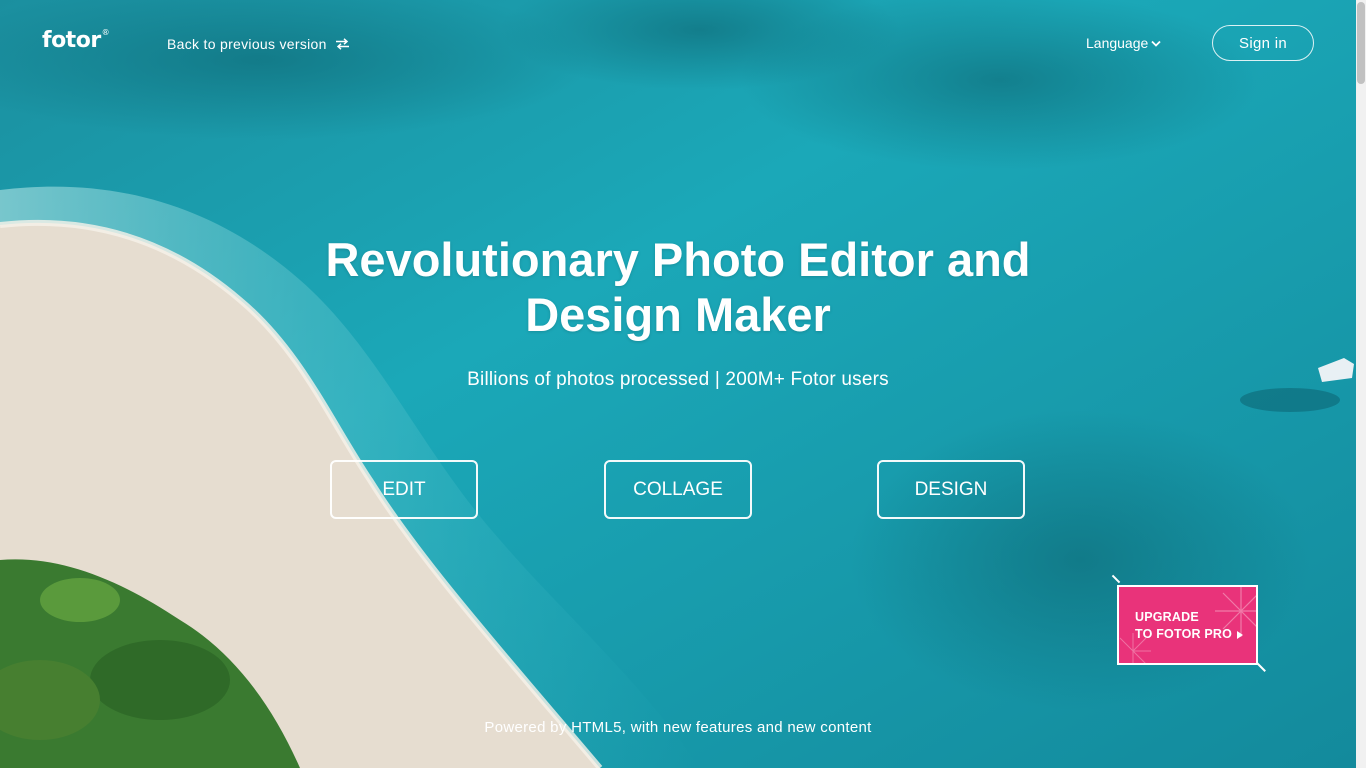  I want to click on collage-button-label: COLLAGE, so click(678, 489).